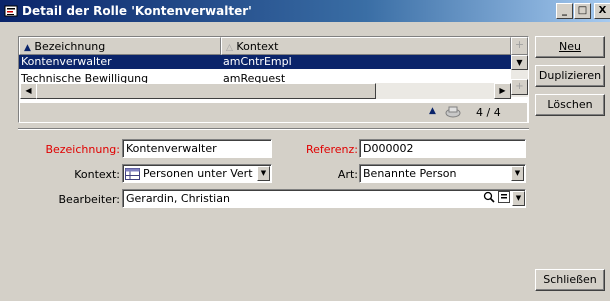  I want to click on scroll-right-button: ▶, so click(502, 91).